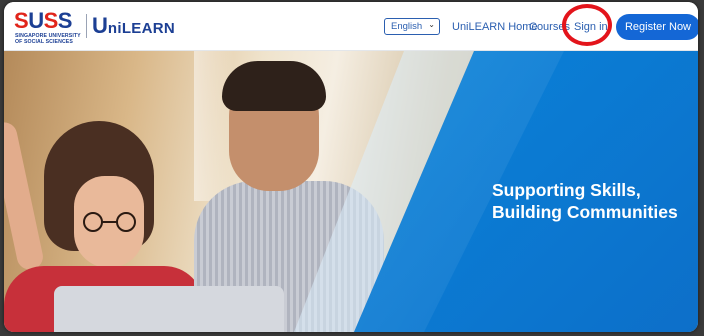 The width and height of the screenshot is (704, 336). Describe the element at coordinates (43, 20) in the screenshot. I see `suss-logo-wordmark: SUSS` at that location.